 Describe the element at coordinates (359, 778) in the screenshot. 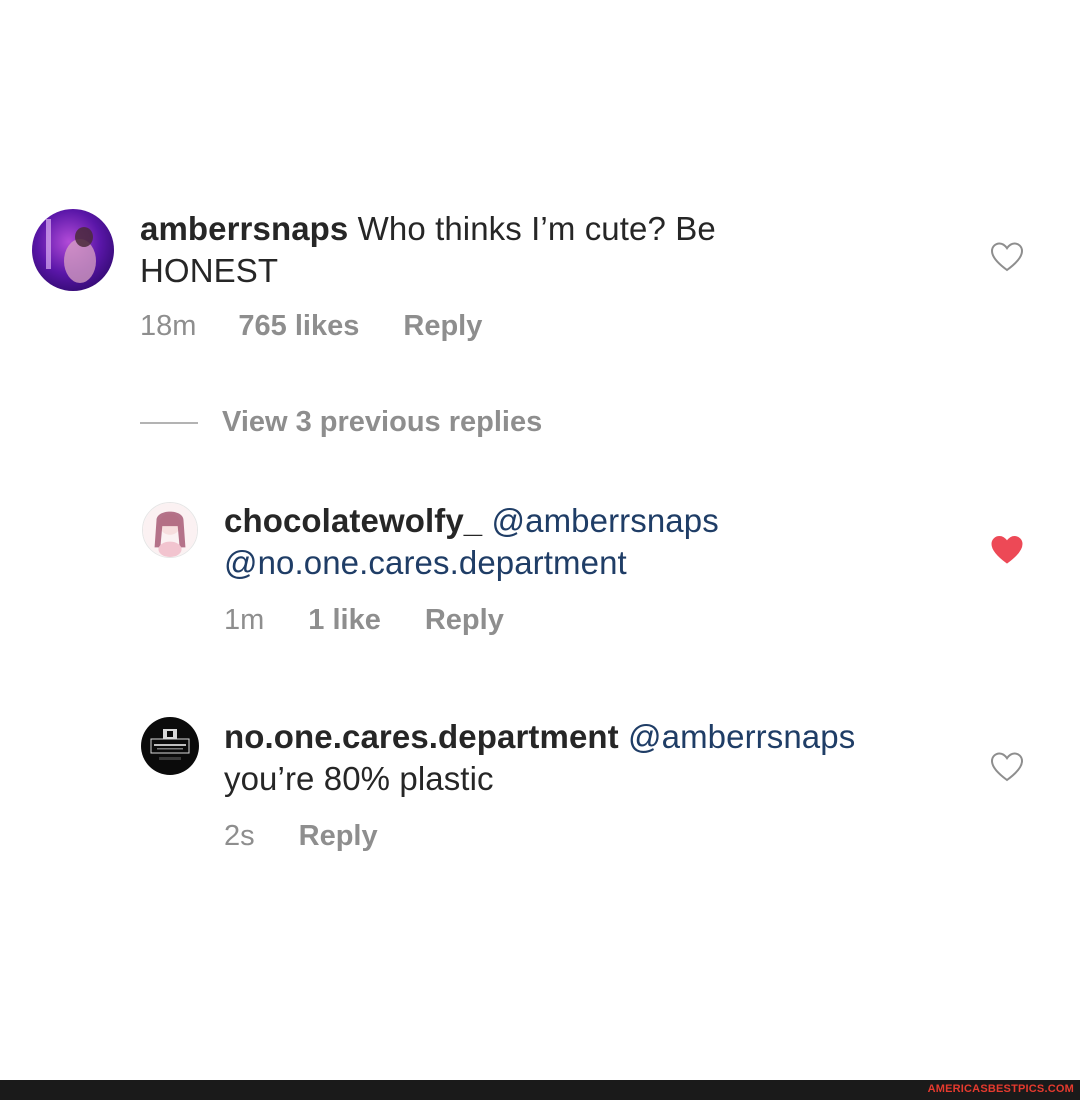

I see `comment-body-line2: you’re 80% plastic` at that location.